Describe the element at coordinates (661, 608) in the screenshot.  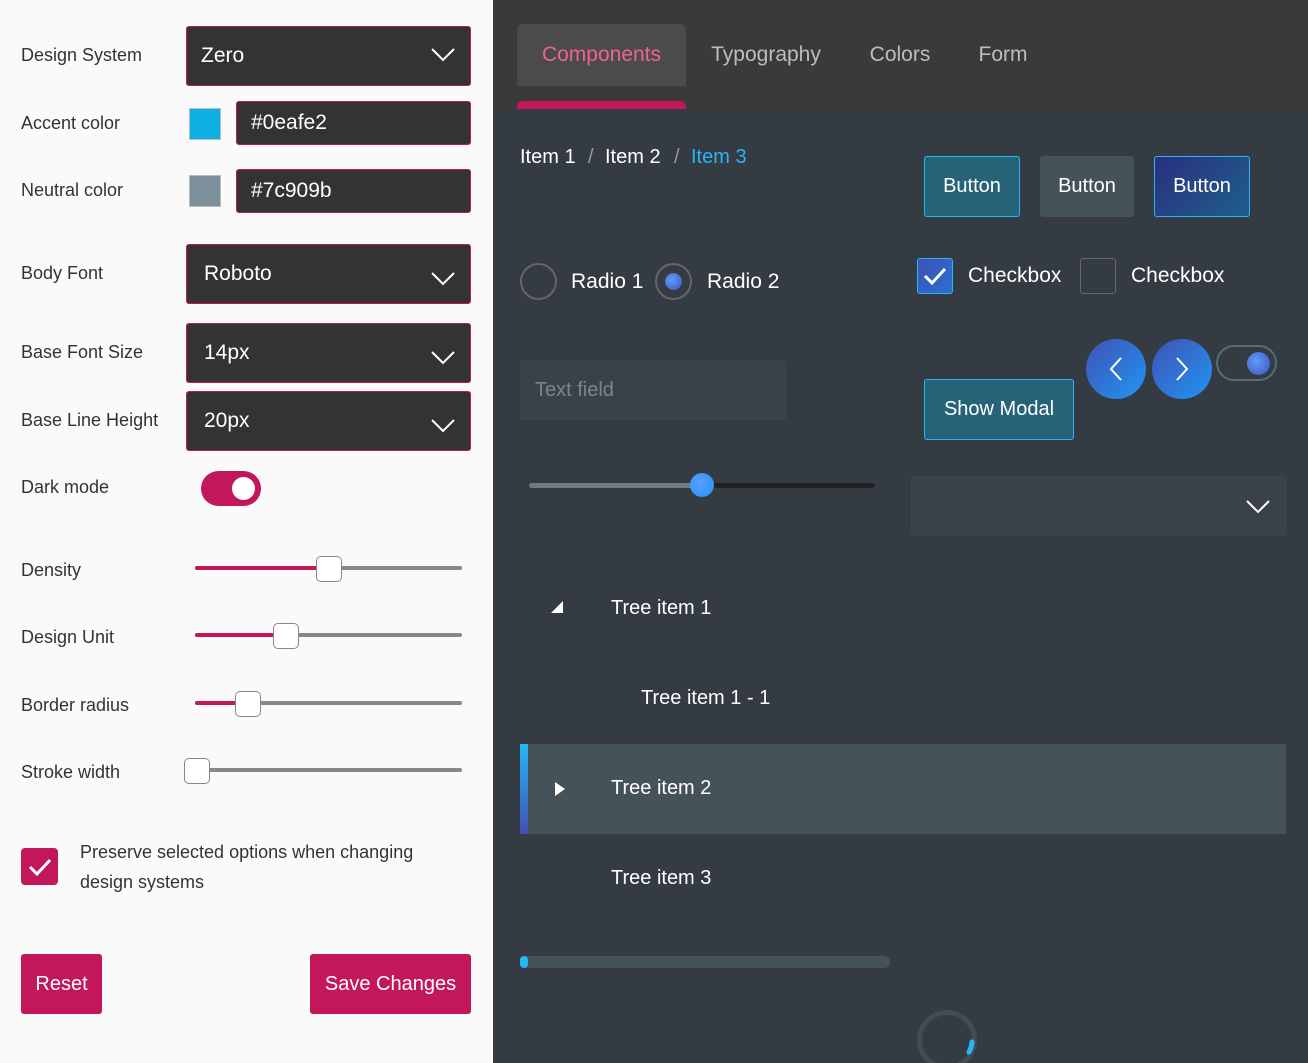
I see `tree-item-1-label: Tree item 1` at that location.